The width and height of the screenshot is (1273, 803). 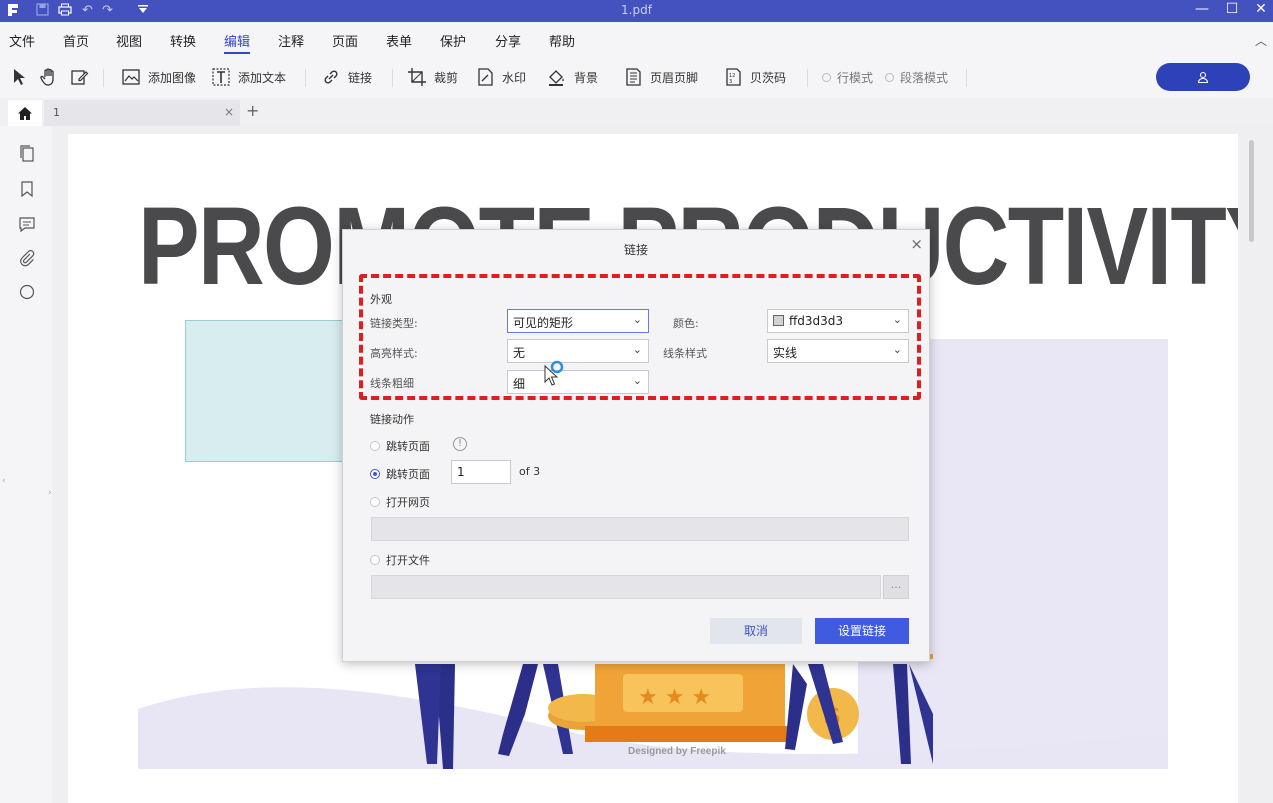 What do you see at coordinates (360, 77) in the screenshot?
I see `link-label: 链接` at bounding box center [360, 77].